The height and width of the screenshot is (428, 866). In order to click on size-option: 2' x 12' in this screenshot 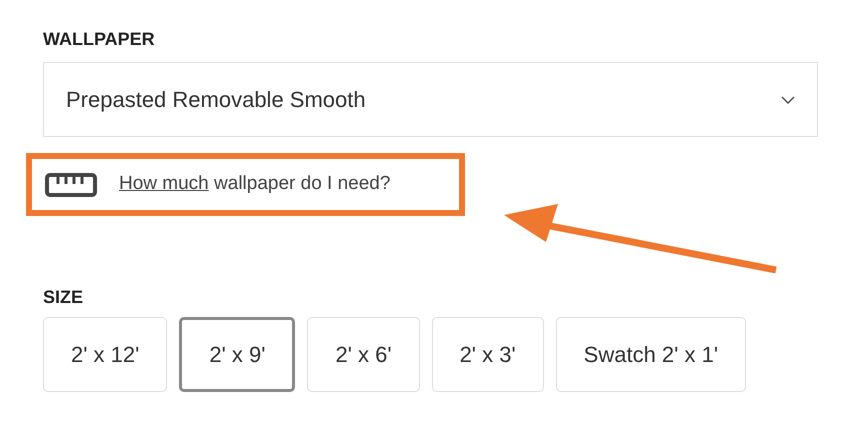, I will do `click(105, 354)`.